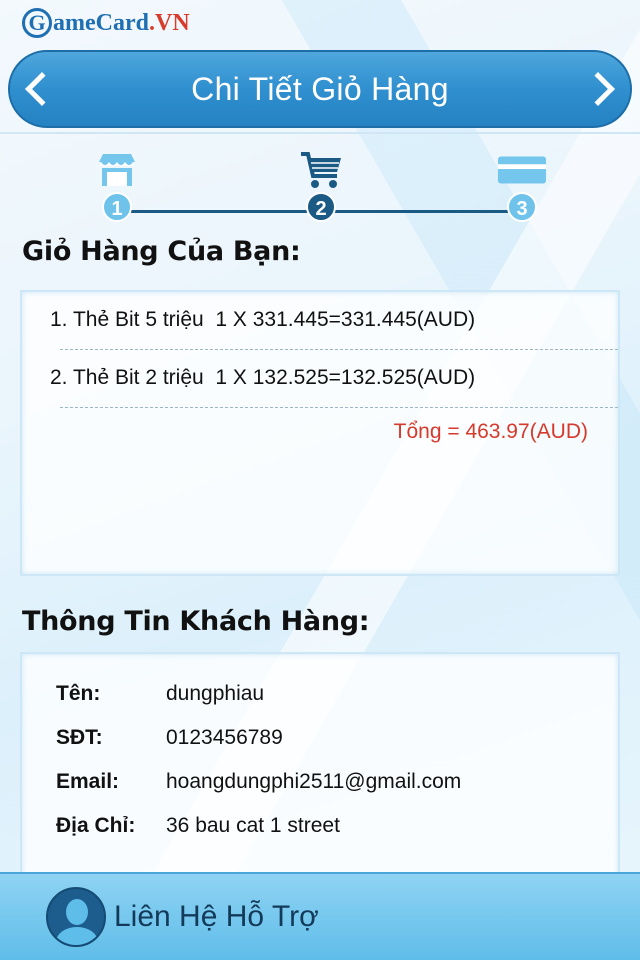 The image size is (640, 960). What do you see at coordinates (216, 916) in the screenshot?
I see `support-label: Liên Hệ Hỗ Trợ` at bounding box center [216, 916].